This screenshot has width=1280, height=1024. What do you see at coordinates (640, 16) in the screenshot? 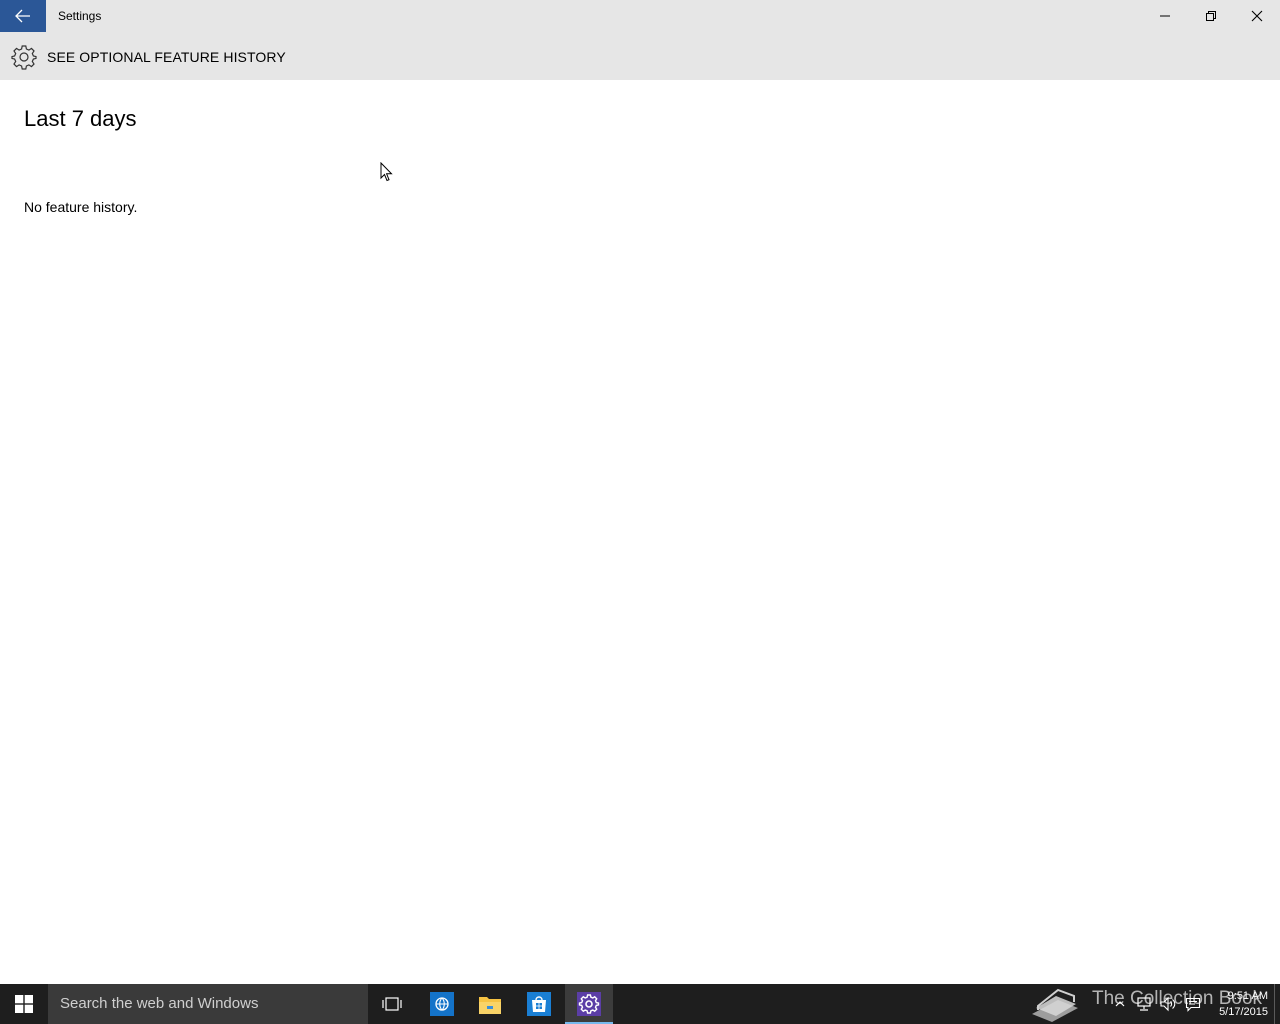
I see `title-bar: Settings` at bounding box center [640, 16].